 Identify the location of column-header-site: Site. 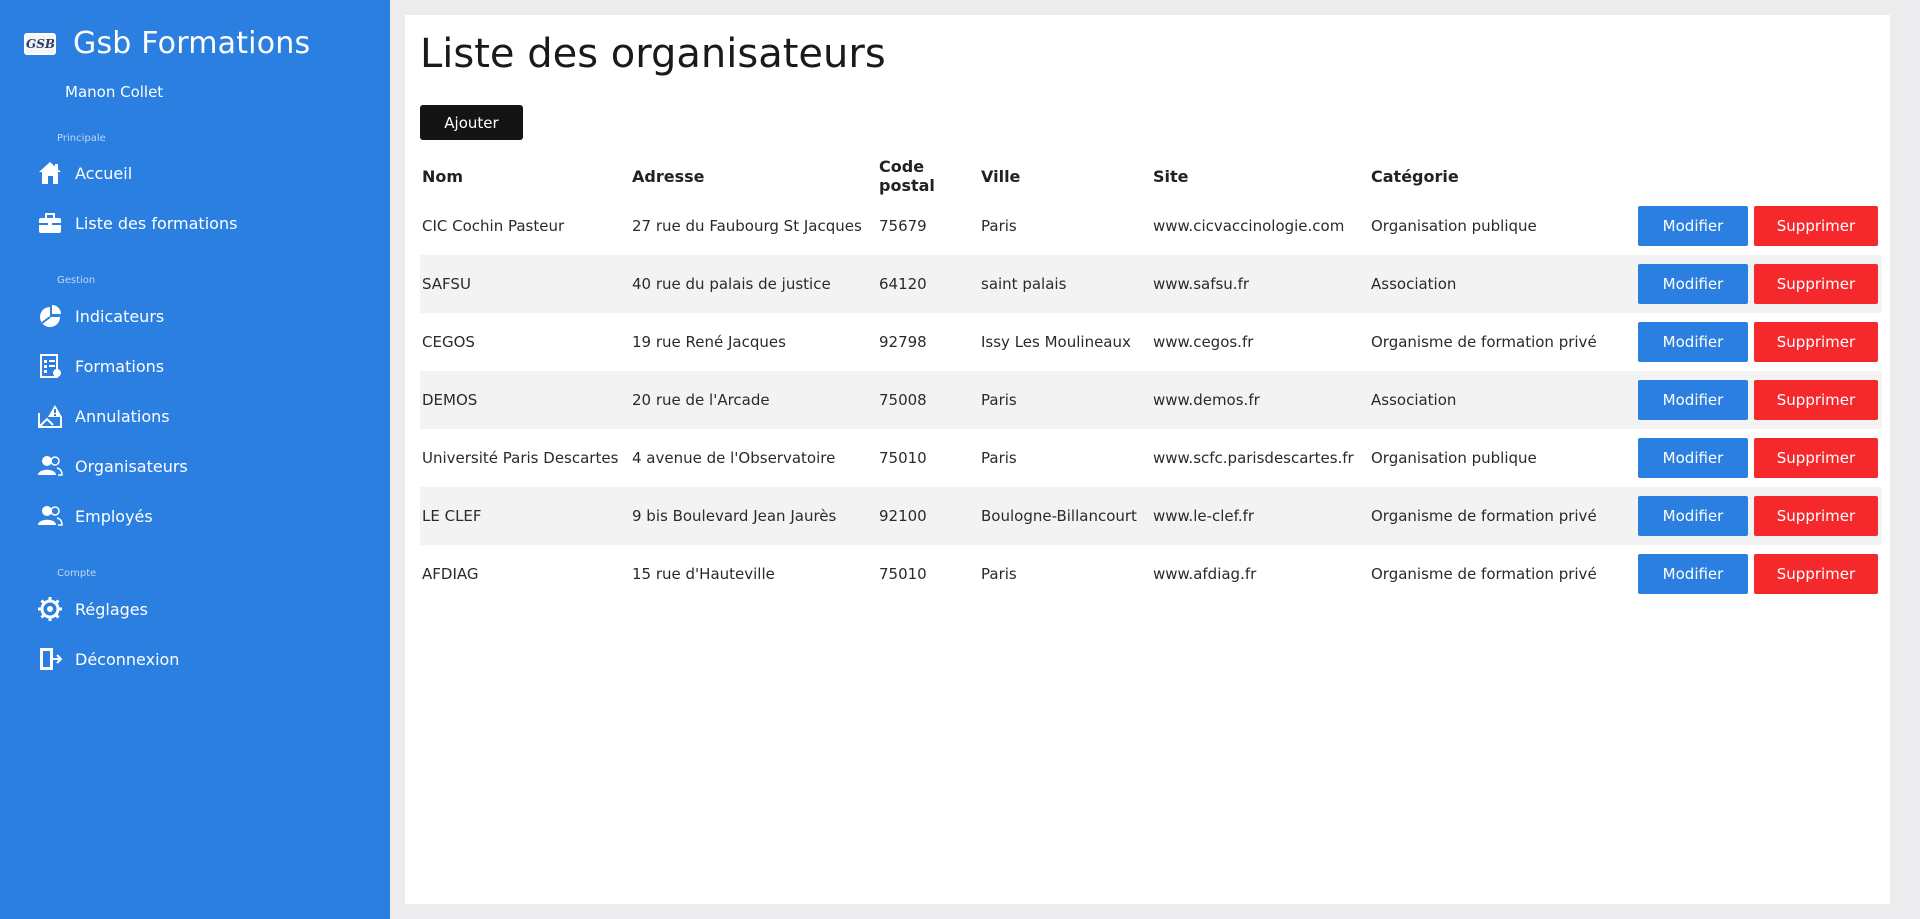
(1171, 176).